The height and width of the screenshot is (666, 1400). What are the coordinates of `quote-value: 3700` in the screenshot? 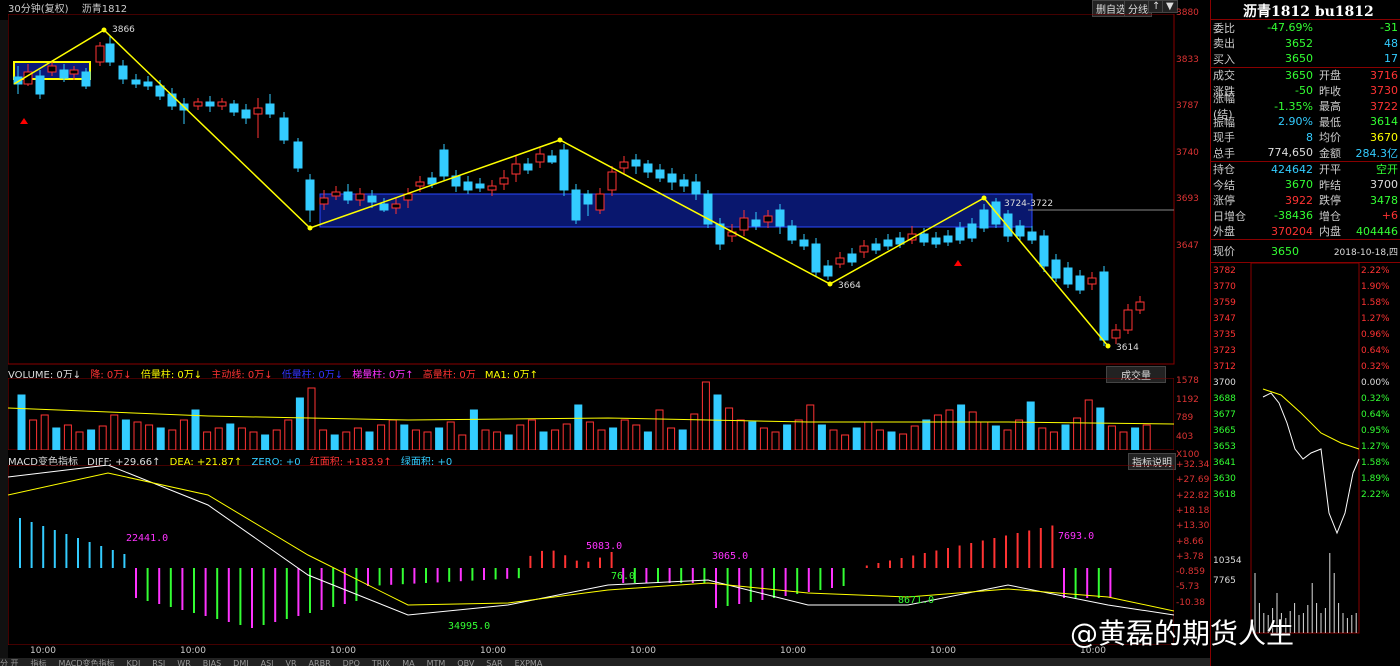 It's located at (1384, 185).